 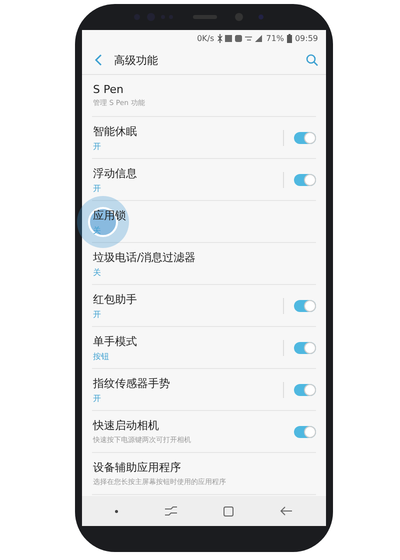 What do you see at coordinates (115, 299) in the screenshot?
I see `setting-title: 红包助手` at bounding box center [115, 299].